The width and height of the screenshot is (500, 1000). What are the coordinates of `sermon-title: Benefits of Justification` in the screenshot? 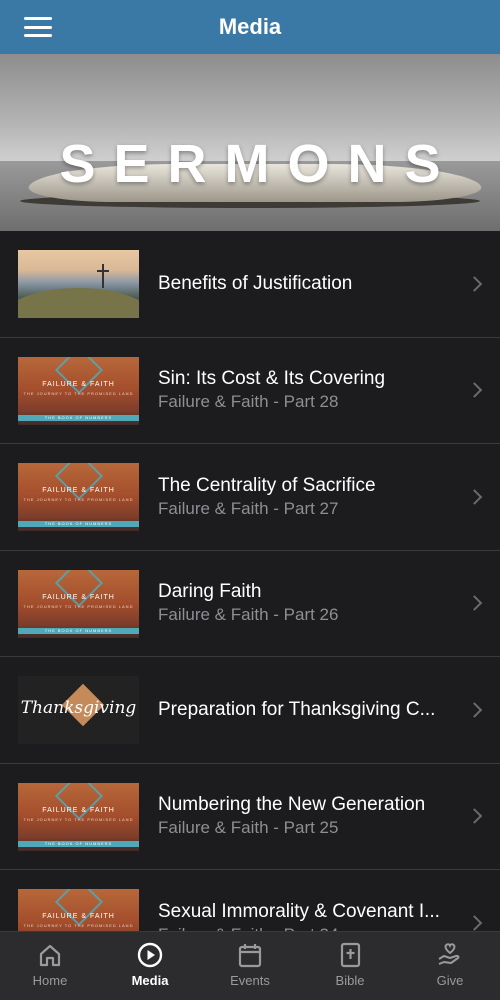 It's located at (255, 283).